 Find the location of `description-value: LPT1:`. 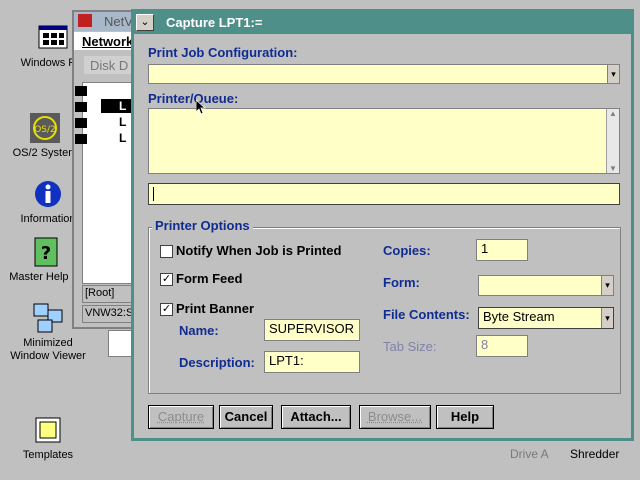

description-value: LPT1: is located at coordinates (286, 360).